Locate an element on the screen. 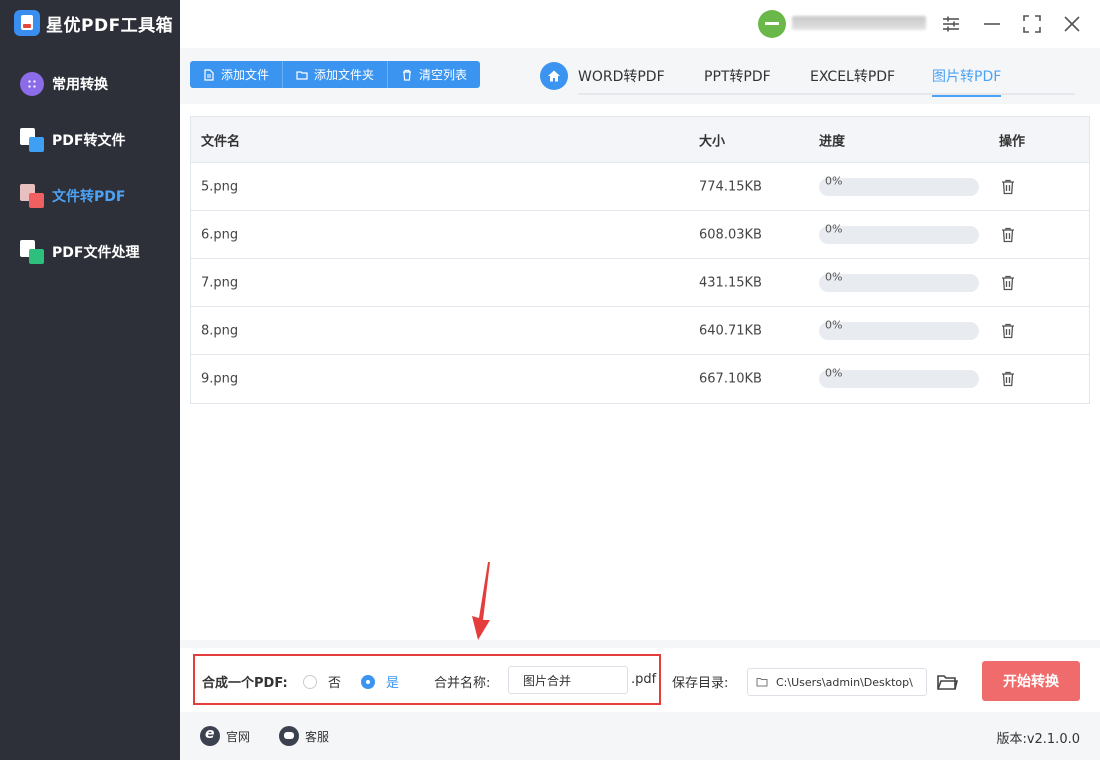 The width and height of the screenshot is (1100, 760). pdf-process-icon is located at coordinates (32, 252).